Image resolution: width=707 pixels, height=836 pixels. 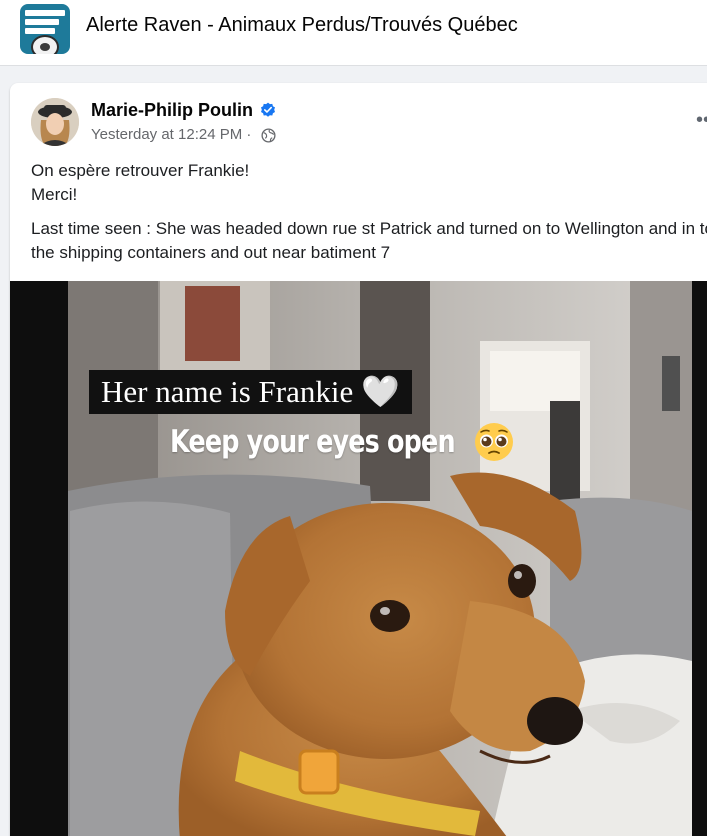 I want to click on verified-badge-icon, so click(x=268, y=109).